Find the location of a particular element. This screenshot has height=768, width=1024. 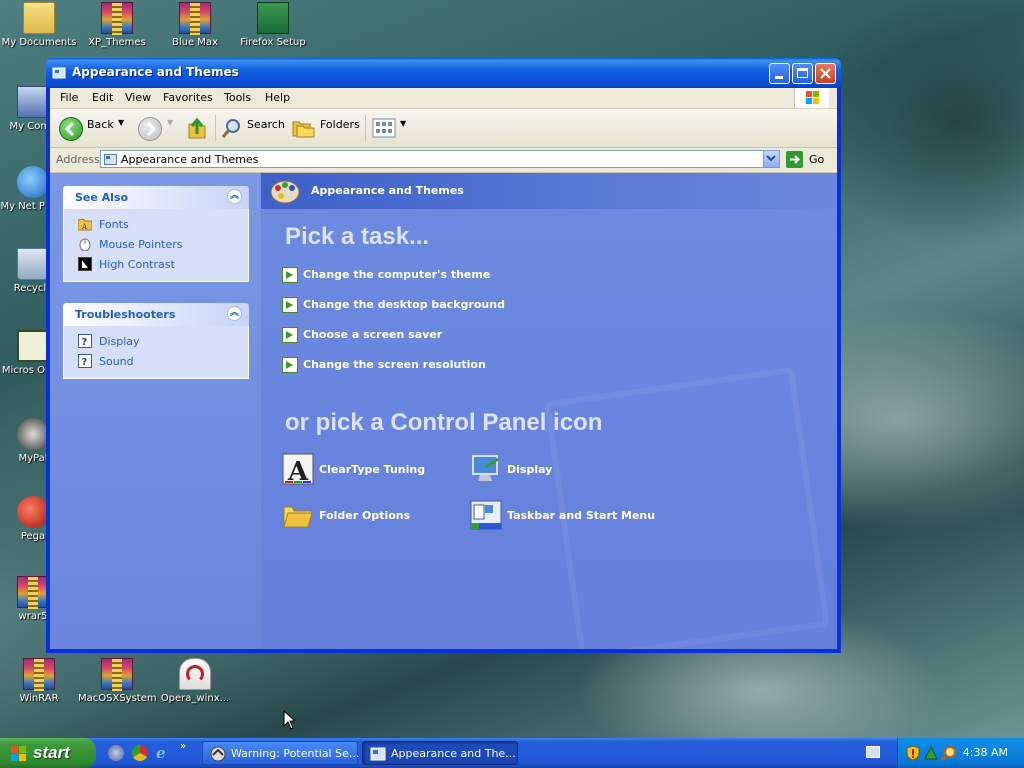

back-label: Back is located at coordinates (100, 124).